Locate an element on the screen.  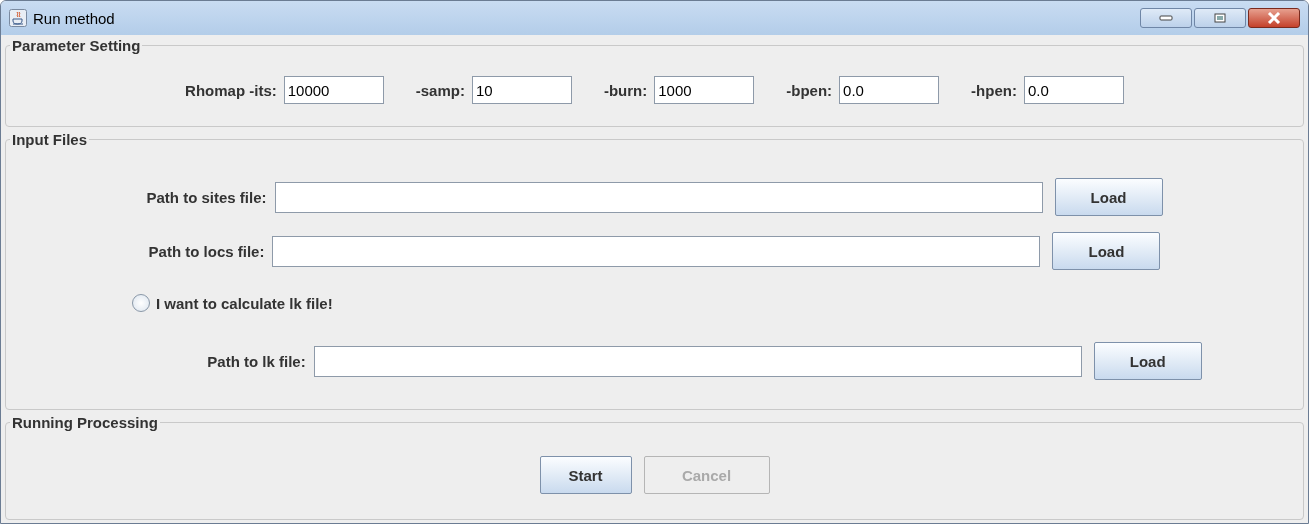
coffee-cup-icon is located at coordinates (18, 18).